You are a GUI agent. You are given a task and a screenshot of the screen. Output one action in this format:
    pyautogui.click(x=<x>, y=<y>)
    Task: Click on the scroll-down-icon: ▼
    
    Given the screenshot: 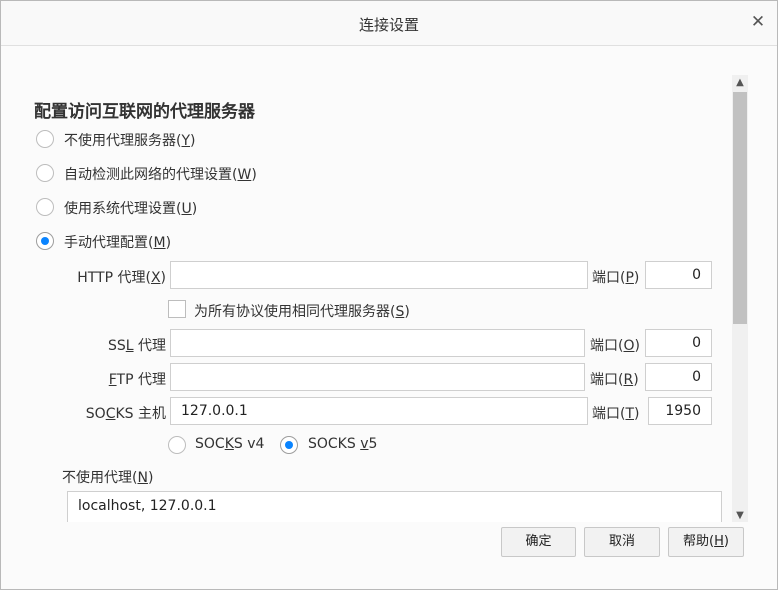 What is the action you would take?
    pyautogui.click(x=740, y=515)
    